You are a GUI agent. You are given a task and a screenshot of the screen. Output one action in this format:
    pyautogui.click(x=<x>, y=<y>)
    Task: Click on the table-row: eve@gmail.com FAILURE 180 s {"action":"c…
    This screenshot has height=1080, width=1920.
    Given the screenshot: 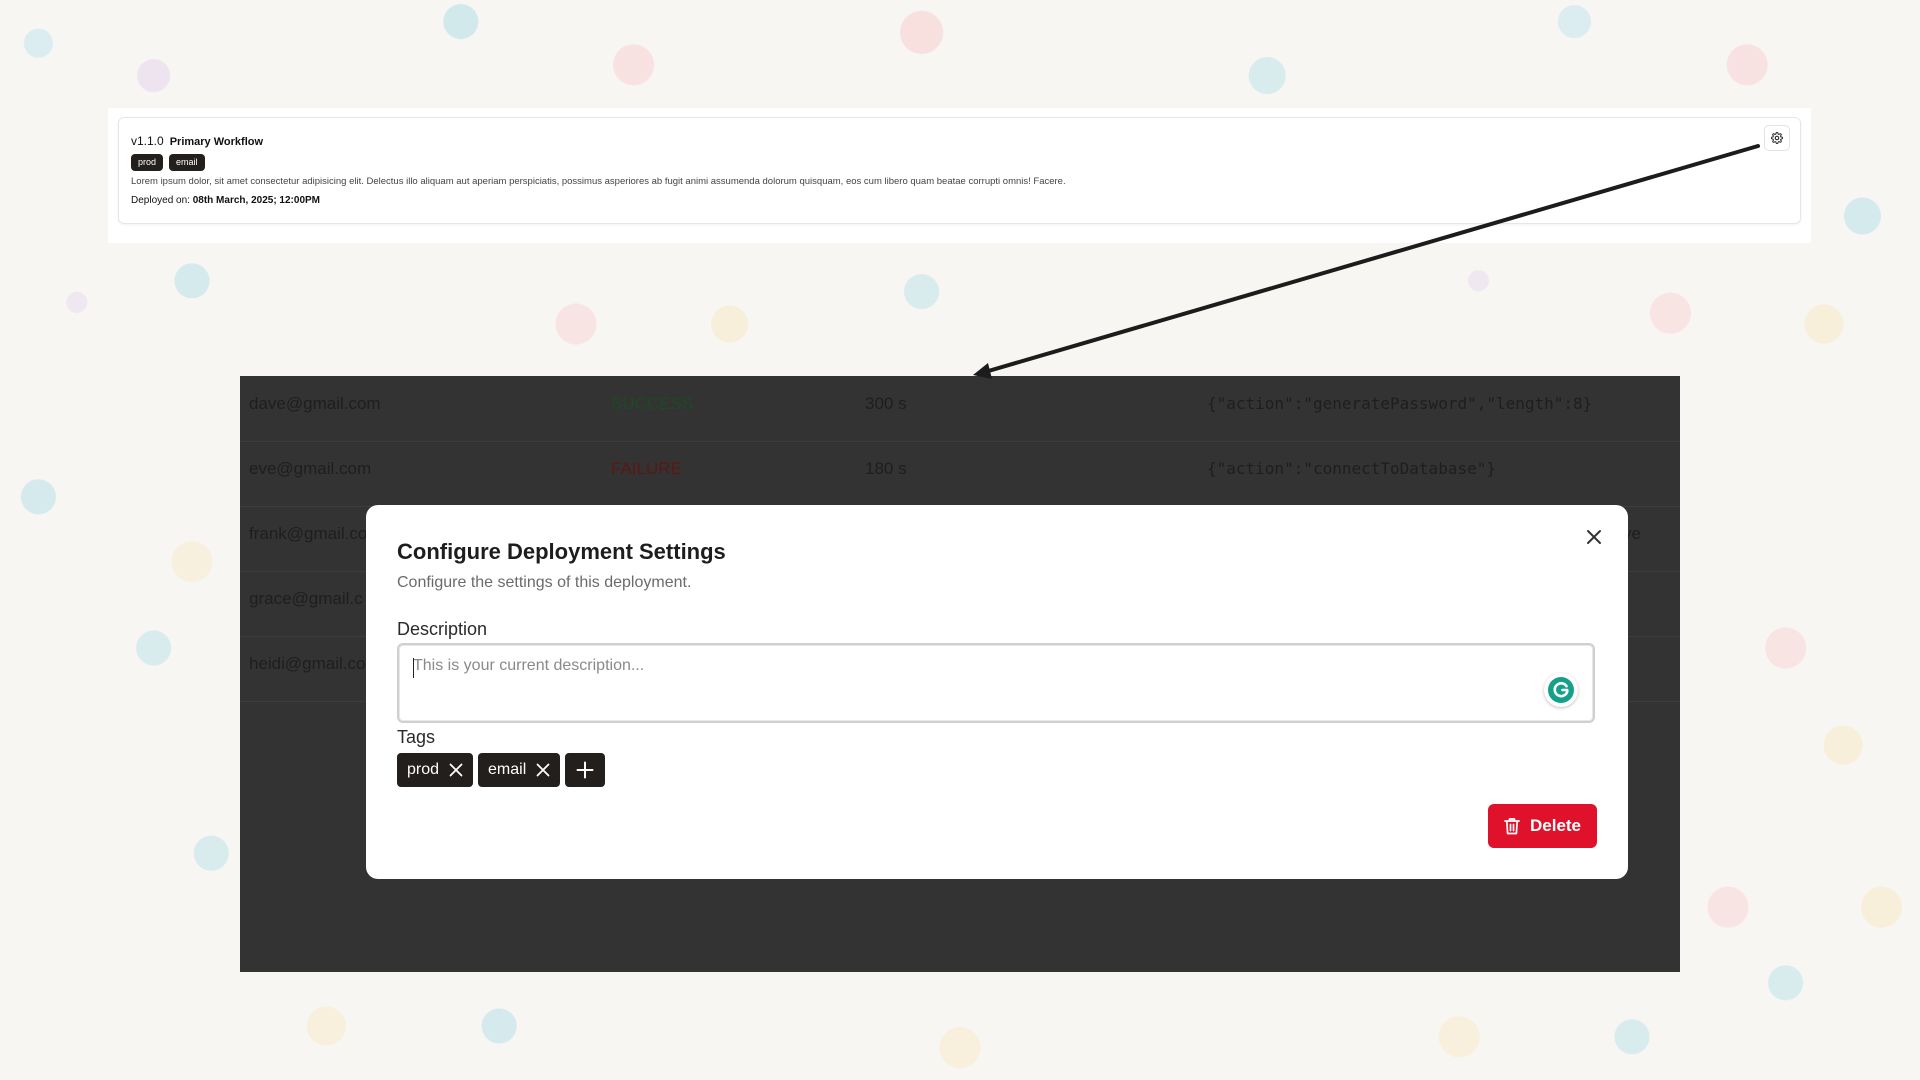 What is the action you would take?
    pyautogui.click(x=960, y=474)
    